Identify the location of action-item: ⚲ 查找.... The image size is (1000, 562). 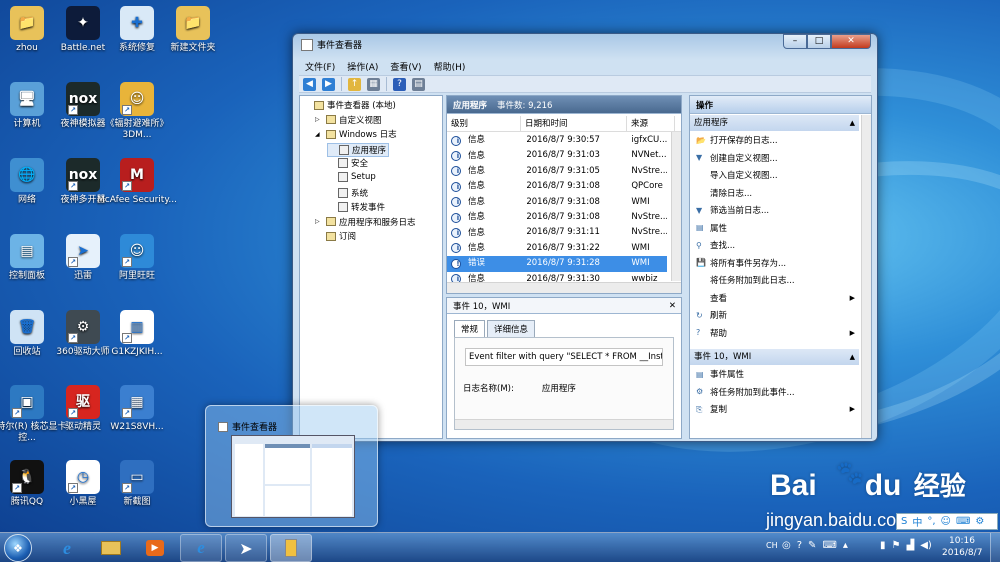
(716, 245).